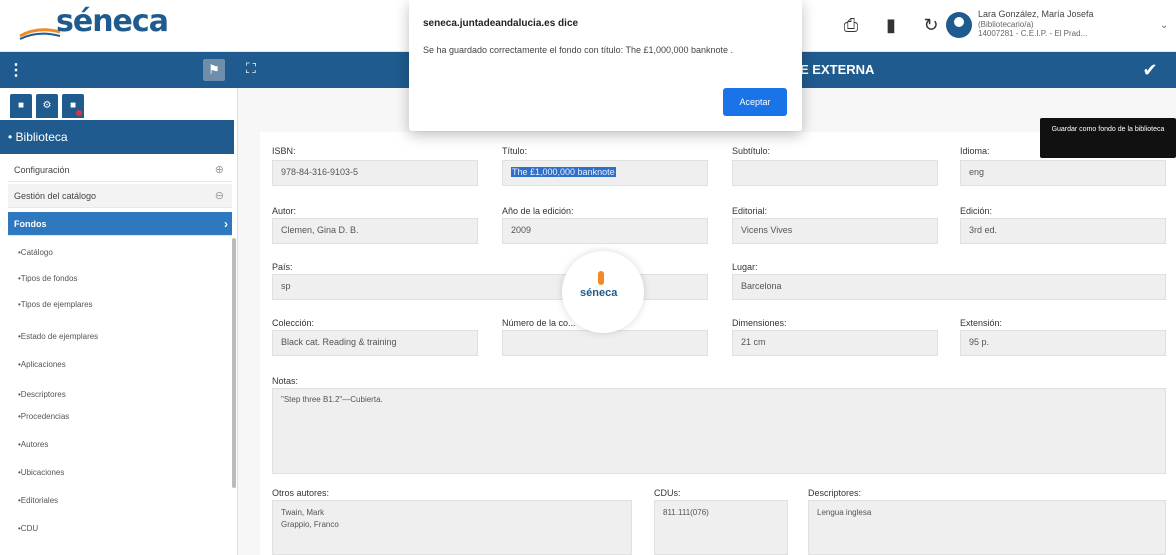 The height and width of the screenshot is (555, 1176). I want to click on anio-field: 2009, so click(605, 231).